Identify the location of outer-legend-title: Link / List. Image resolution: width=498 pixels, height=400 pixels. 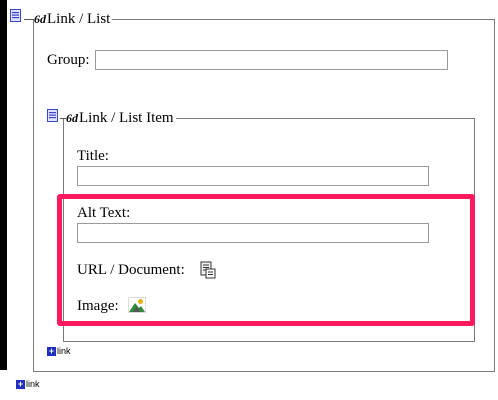
(79, 19).